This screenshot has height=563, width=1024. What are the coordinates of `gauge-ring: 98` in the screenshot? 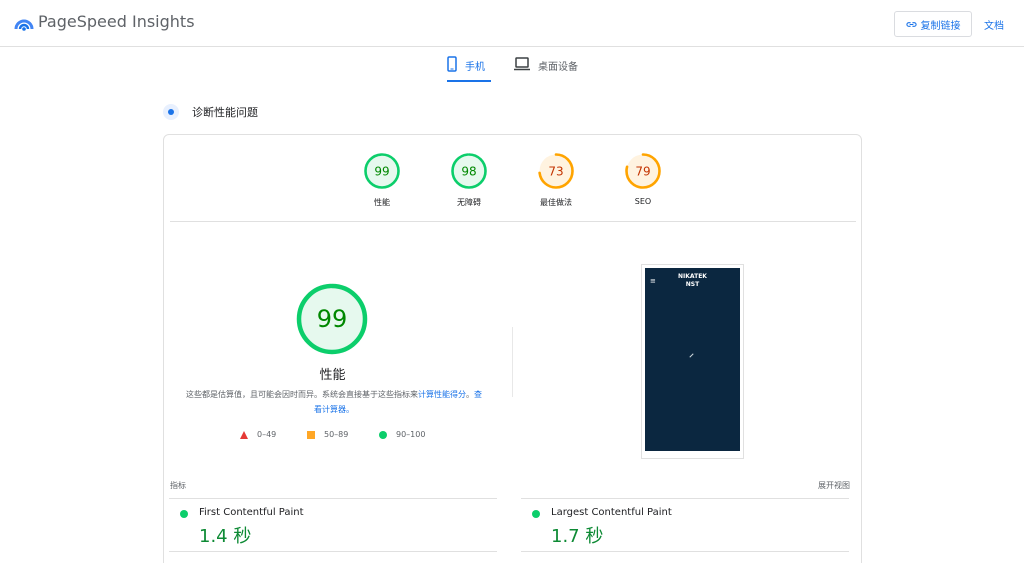 It's located at (469, 171).